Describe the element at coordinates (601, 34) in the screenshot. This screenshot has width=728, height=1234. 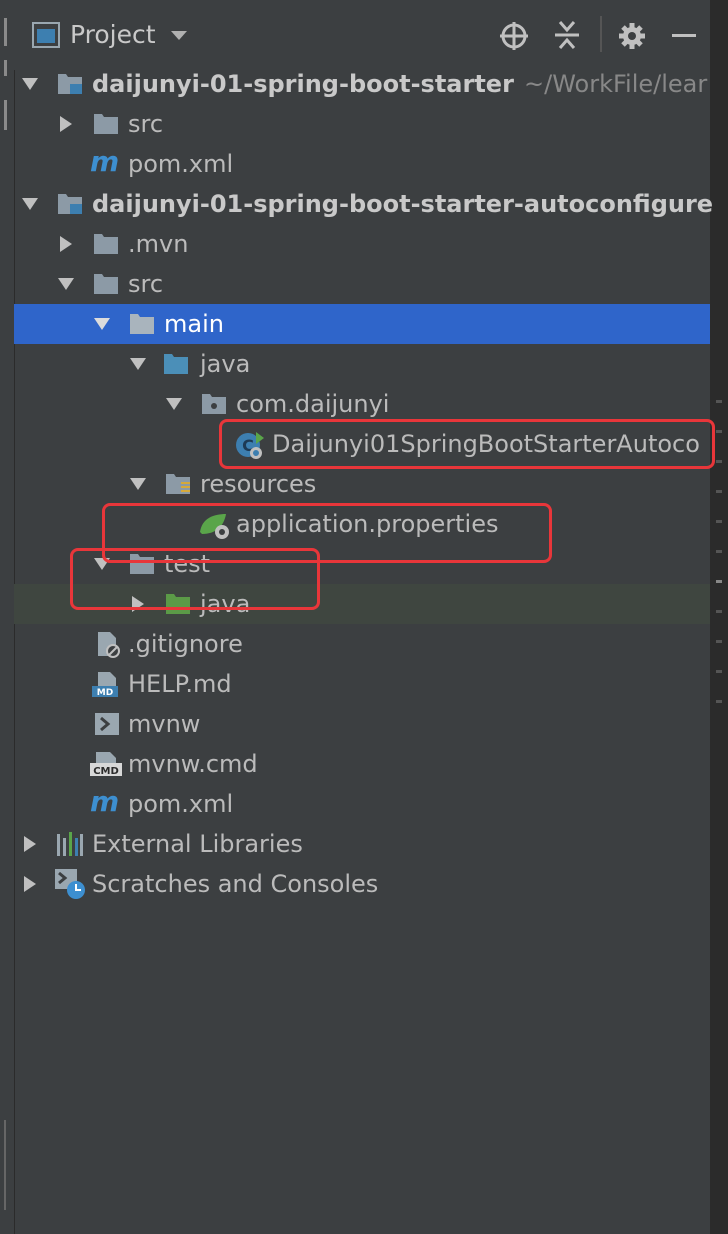
I see `header-divider` at that location.